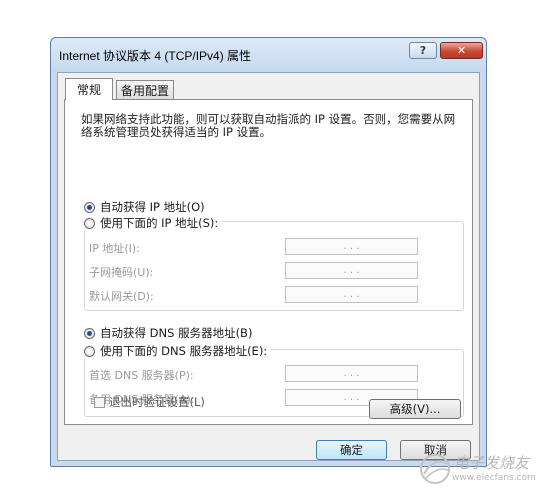 The image size is (550, 498). Describe the element at coordinates (351, 450) in the screenshot. I see `ok-button: 确定` at that location.